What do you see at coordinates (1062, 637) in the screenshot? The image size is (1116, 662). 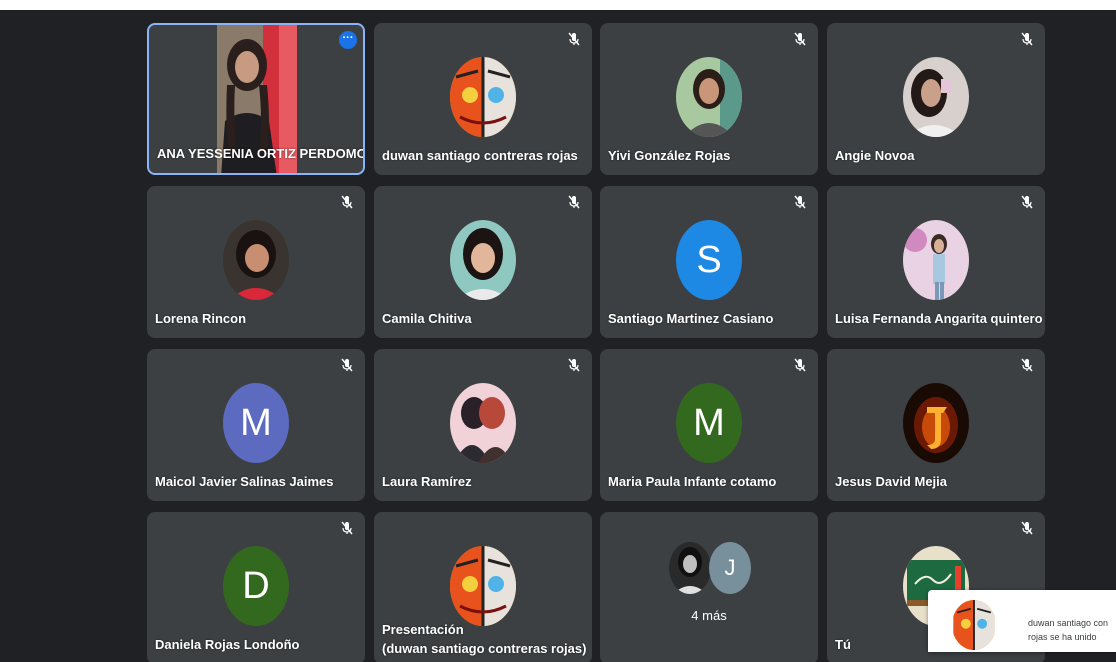 I see `notification-line: rojas se ha unido` at bounding box center [1062, 637].